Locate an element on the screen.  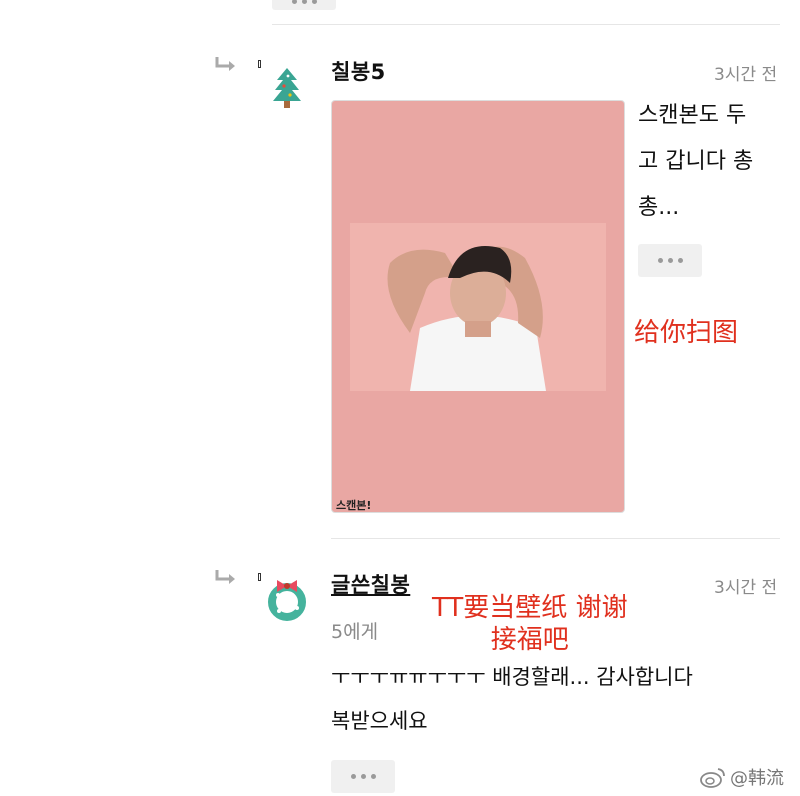
comment-body: ㅜㅜㅜㅠㅠㅜㅜㅜ 배경할래... 감사합니다 복받으세요 is located at coordinates (561, 699).